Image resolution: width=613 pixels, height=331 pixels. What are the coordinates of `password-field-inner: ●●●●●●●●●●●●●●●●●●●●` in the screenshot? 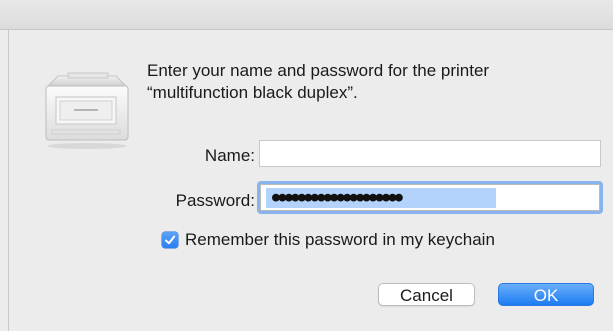 It's located at (430, 197).